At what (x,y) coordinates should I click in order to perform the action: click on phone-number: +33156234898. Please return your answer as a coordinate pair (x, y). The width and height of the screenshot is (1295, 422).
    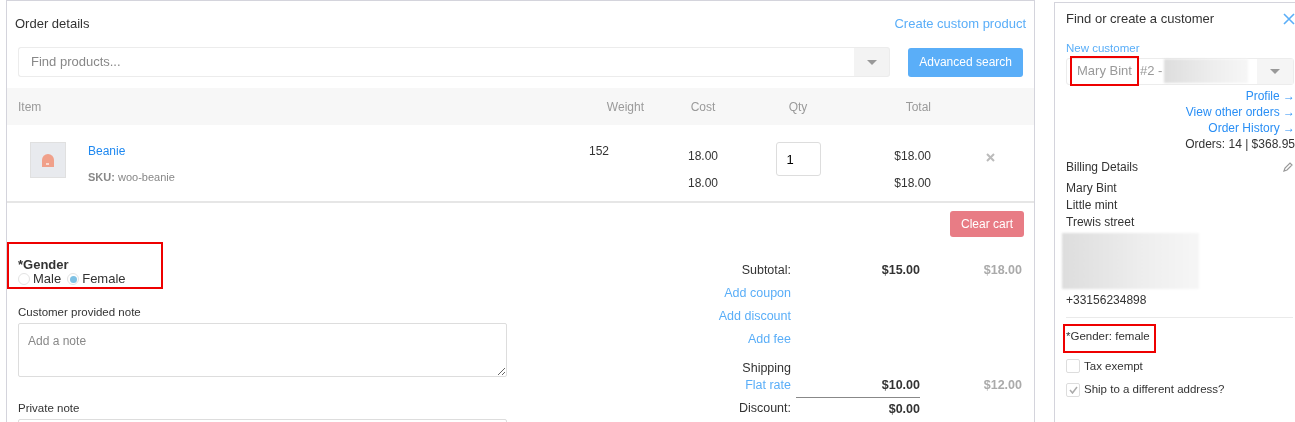
    Looking at the image, I should click on (1107, 300).